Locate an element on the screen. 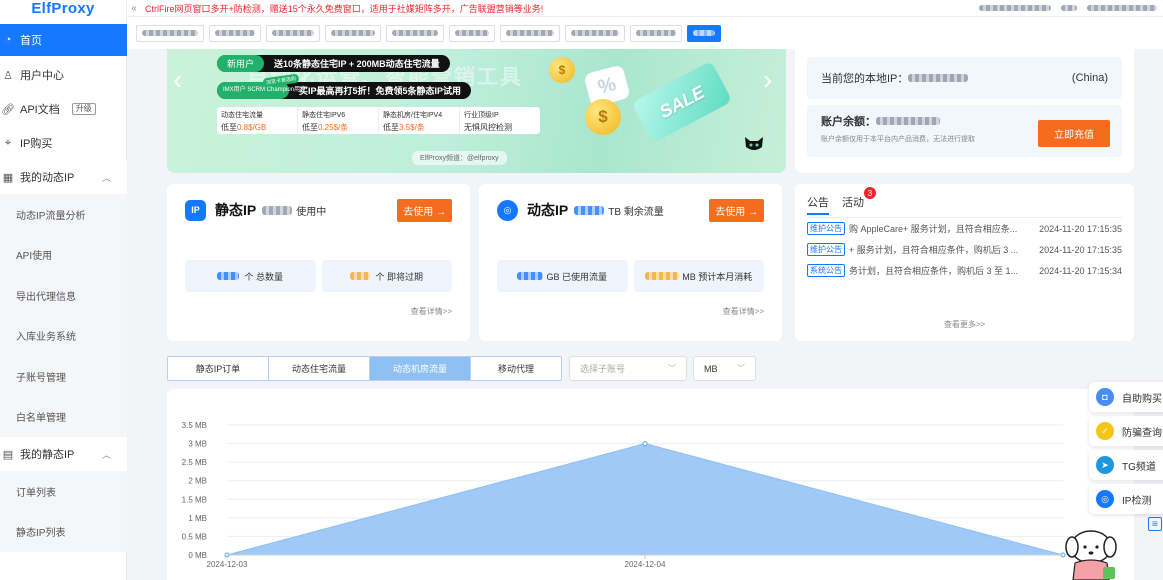 This screenshot has height=580, width=1163. sidebar-item-static-ip-list: 静态IP列表 is located at coordinates (63, 532).